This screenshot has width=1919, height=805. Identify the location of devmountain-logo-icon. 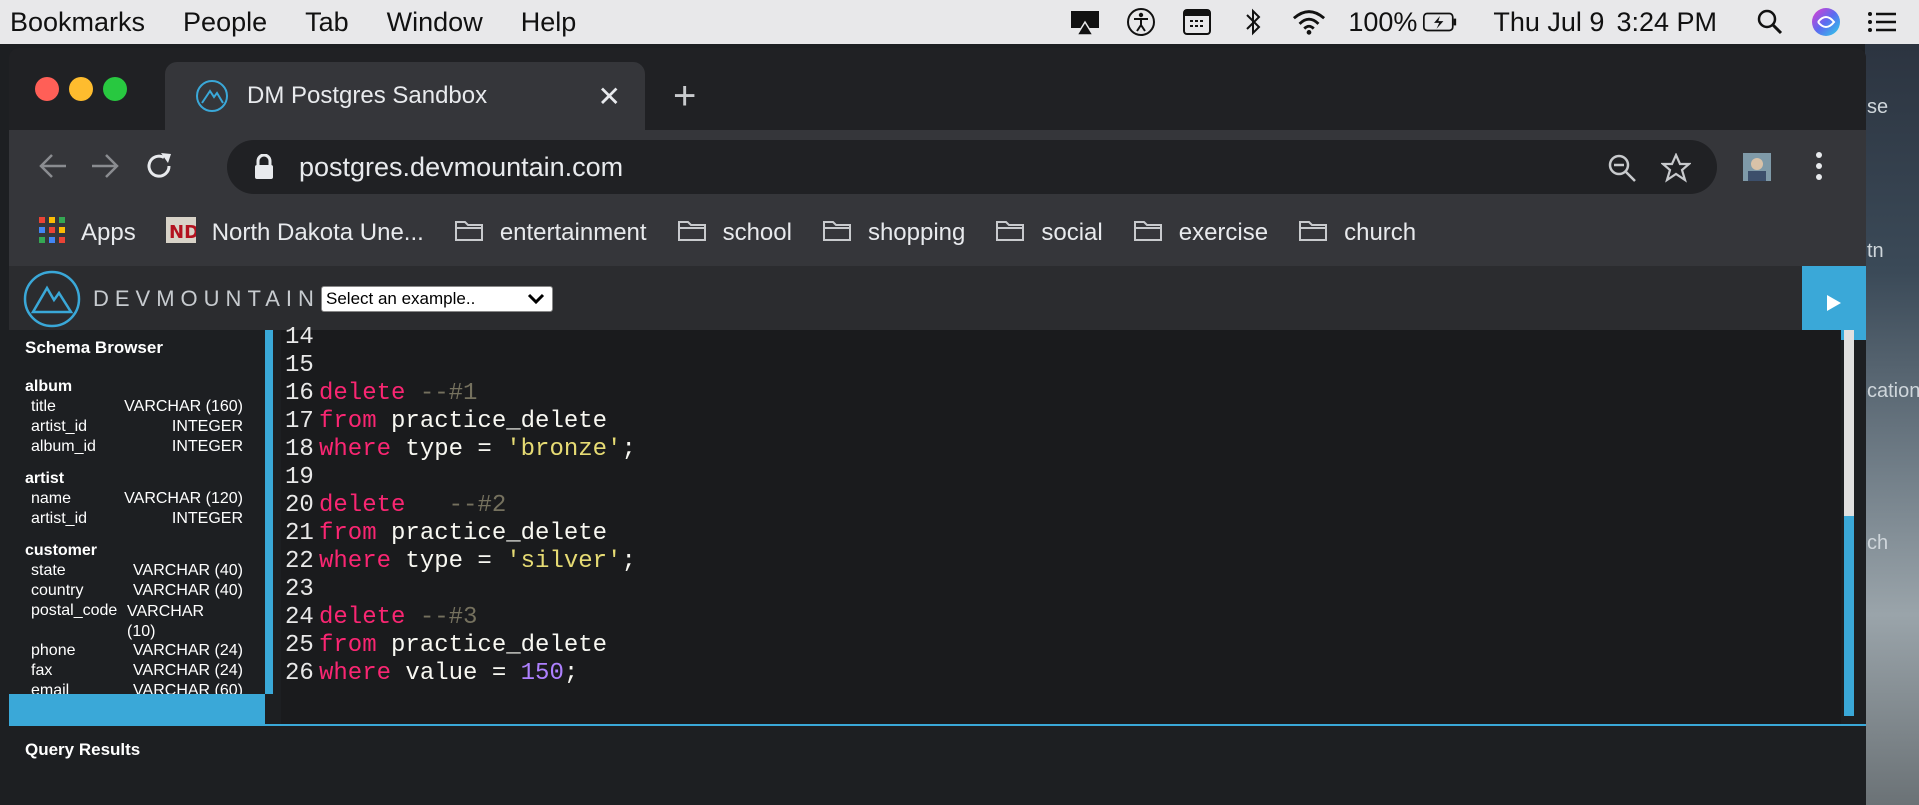
(52, 299).